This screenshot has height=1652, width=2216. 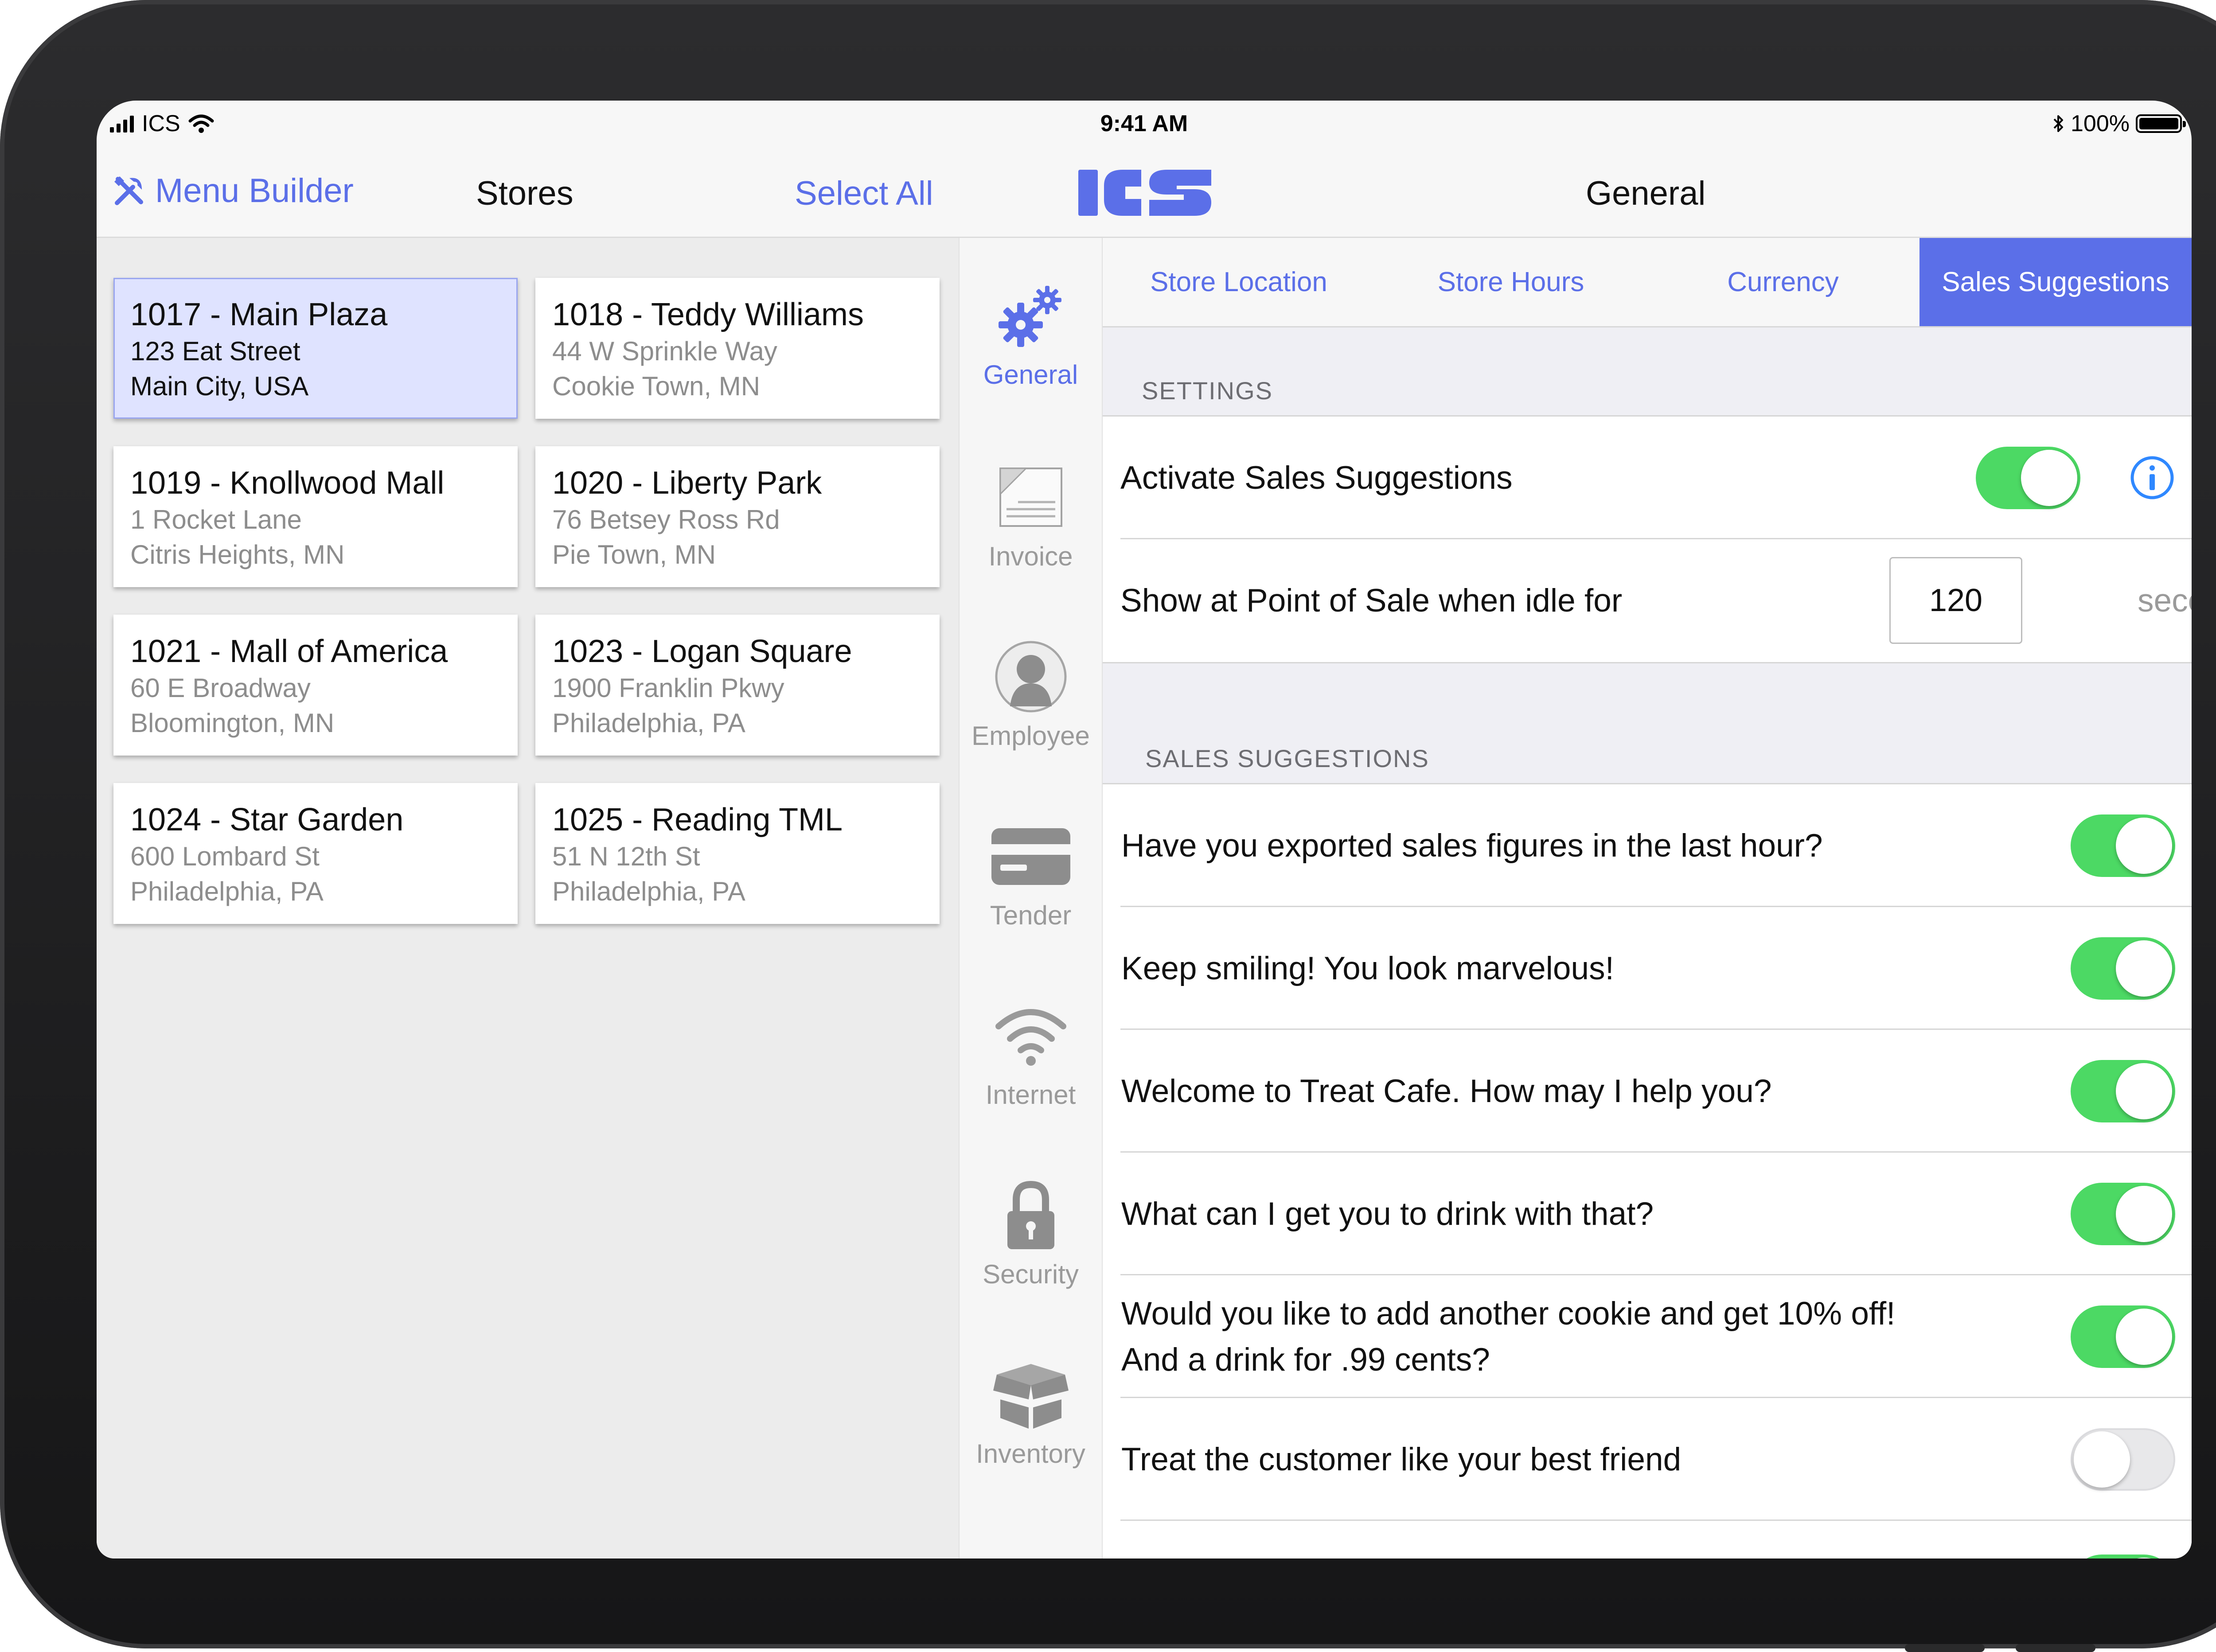 What do you see at coordinates (687, 483) in the screenshot?
I see `store-title: 1020 - Liberty Park` at bounding box center [687, 483].